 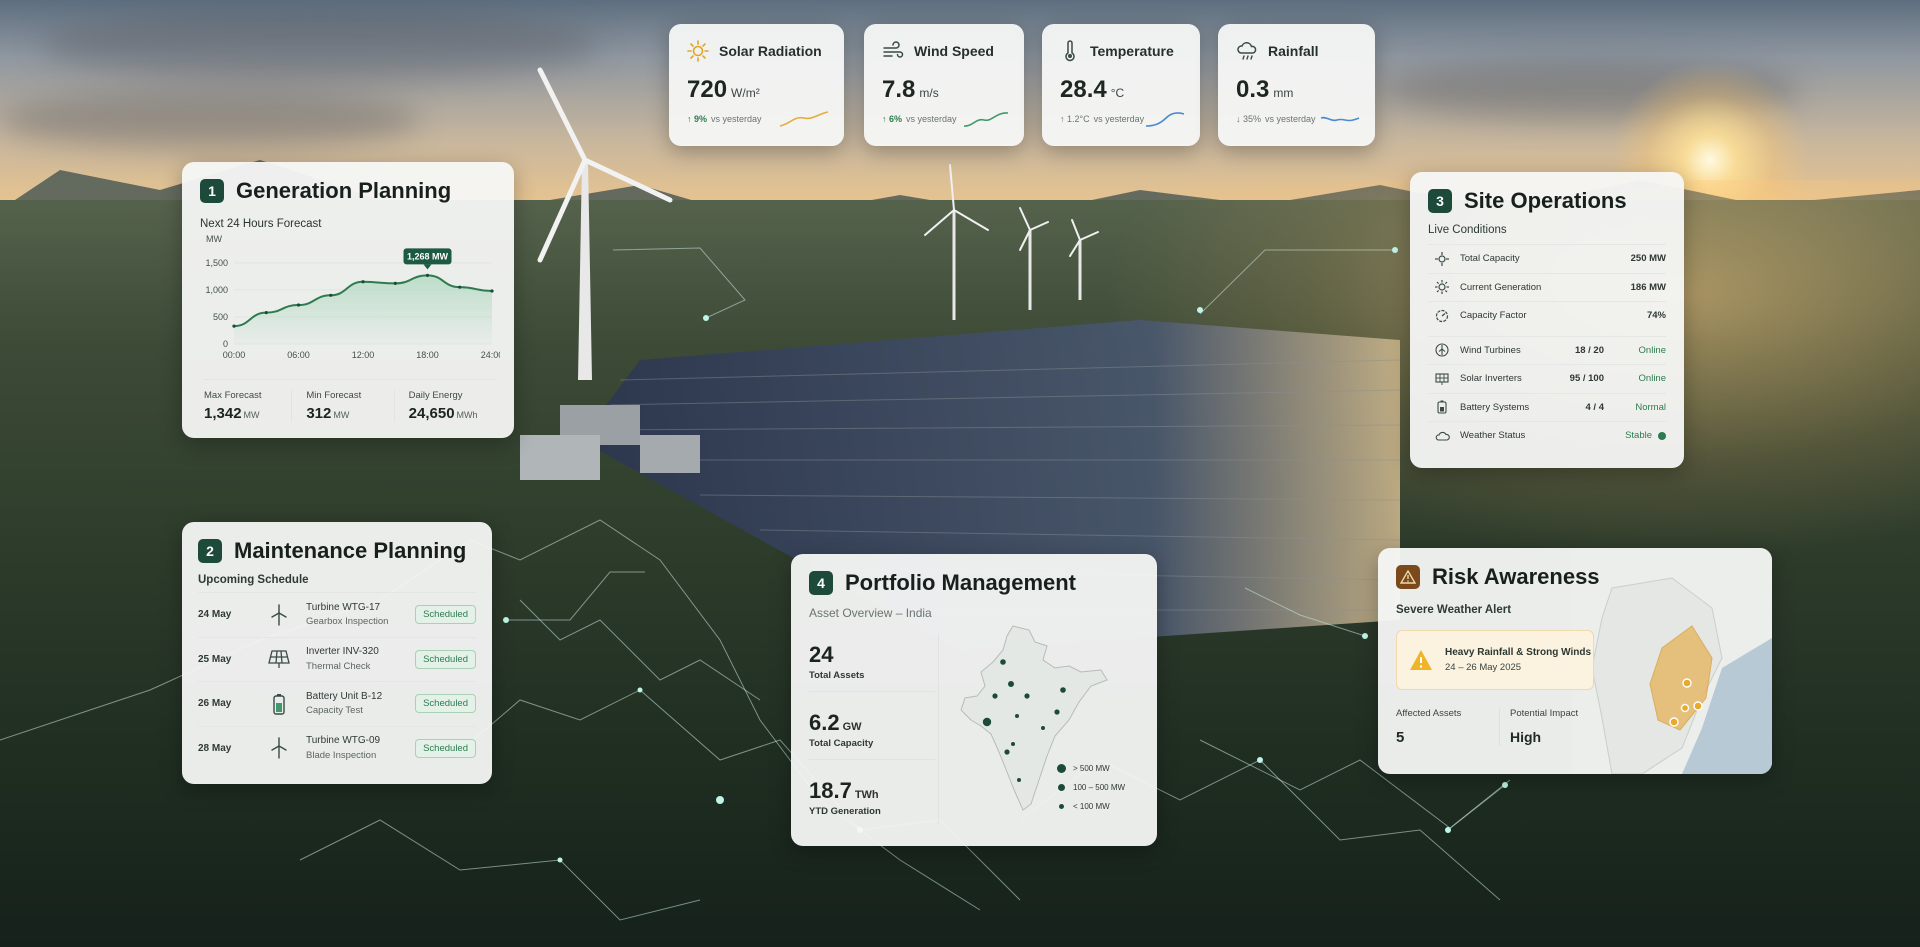 I want to click on item-date: 24 May, so click(x=215, y=615).